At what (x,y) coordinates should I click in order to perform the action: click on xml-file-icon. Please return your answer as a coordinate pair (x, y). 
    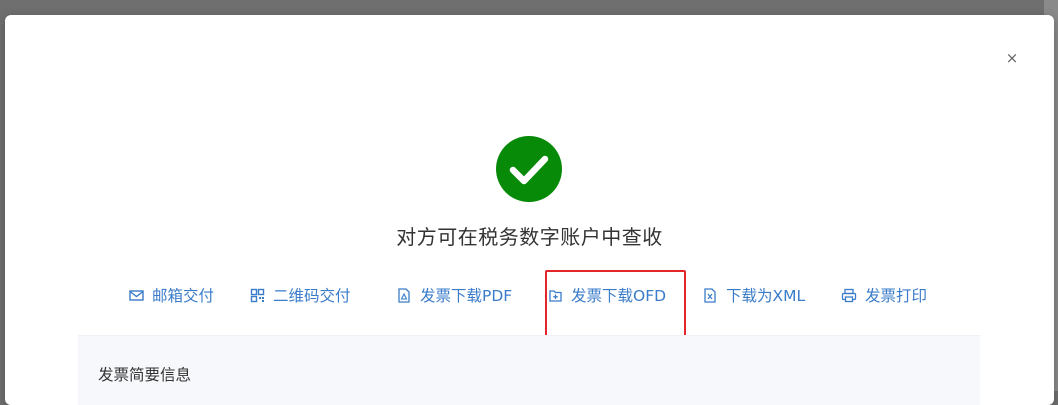
    Looking at the image, I should click on (710, 295).